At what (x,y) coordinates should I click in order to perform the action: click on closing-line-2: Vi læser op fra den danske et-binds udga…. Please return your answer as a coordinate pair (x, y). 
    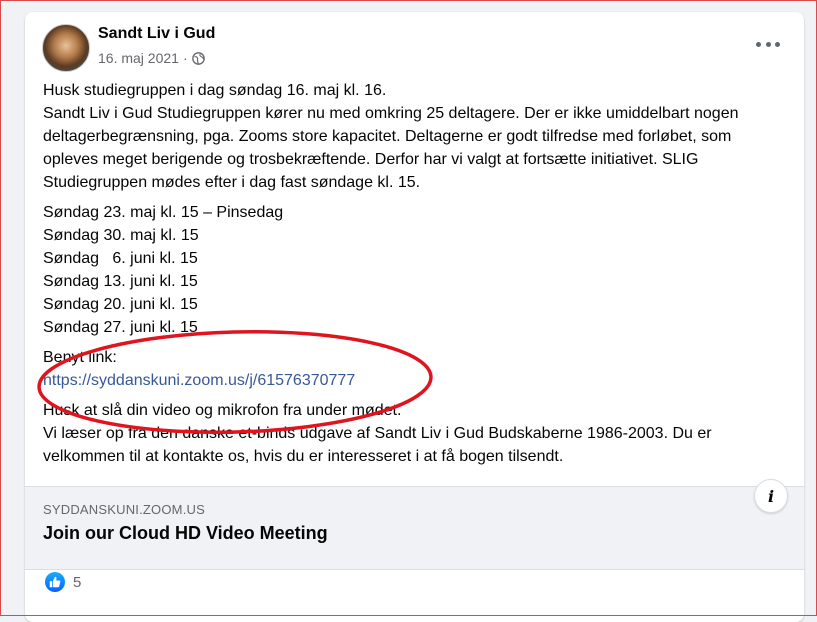
    Looking at the image, I should click on (377, 445).